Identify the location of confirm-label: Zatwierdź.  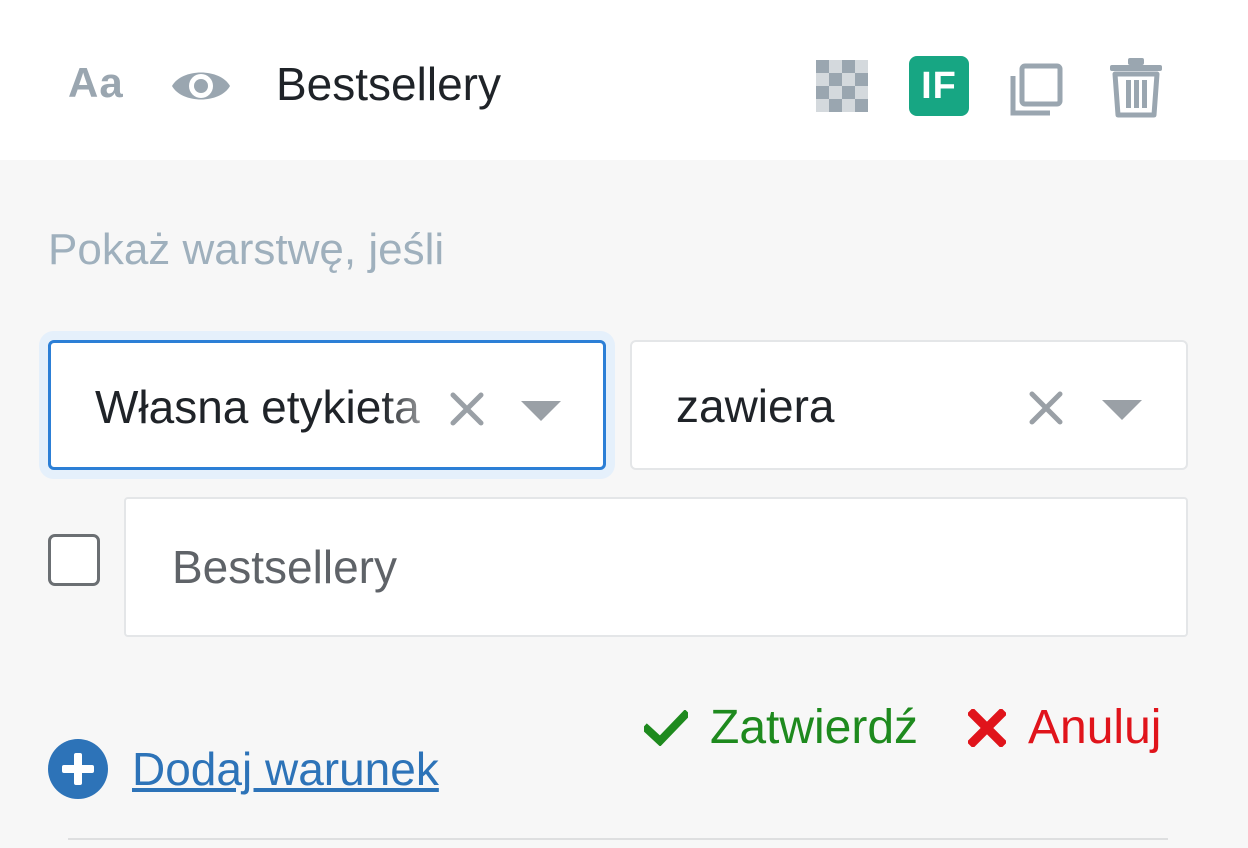
(814, 727).